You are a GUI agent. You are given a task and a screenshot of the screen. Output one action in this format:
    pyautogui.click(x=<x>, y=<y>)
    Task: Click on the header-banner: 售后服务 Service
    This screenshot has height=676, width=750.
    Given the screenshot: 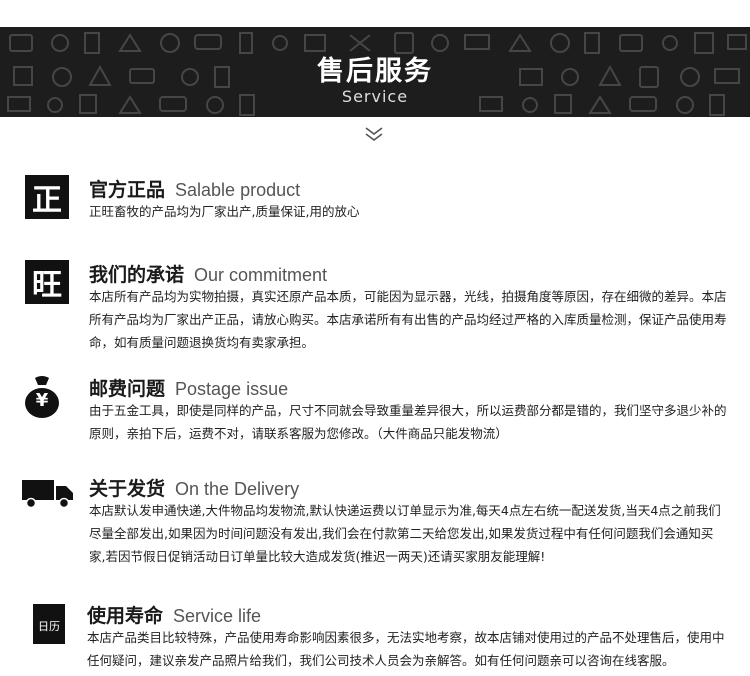 What is the action you would take?
    pyautogui.click(x=375, y=72)
    